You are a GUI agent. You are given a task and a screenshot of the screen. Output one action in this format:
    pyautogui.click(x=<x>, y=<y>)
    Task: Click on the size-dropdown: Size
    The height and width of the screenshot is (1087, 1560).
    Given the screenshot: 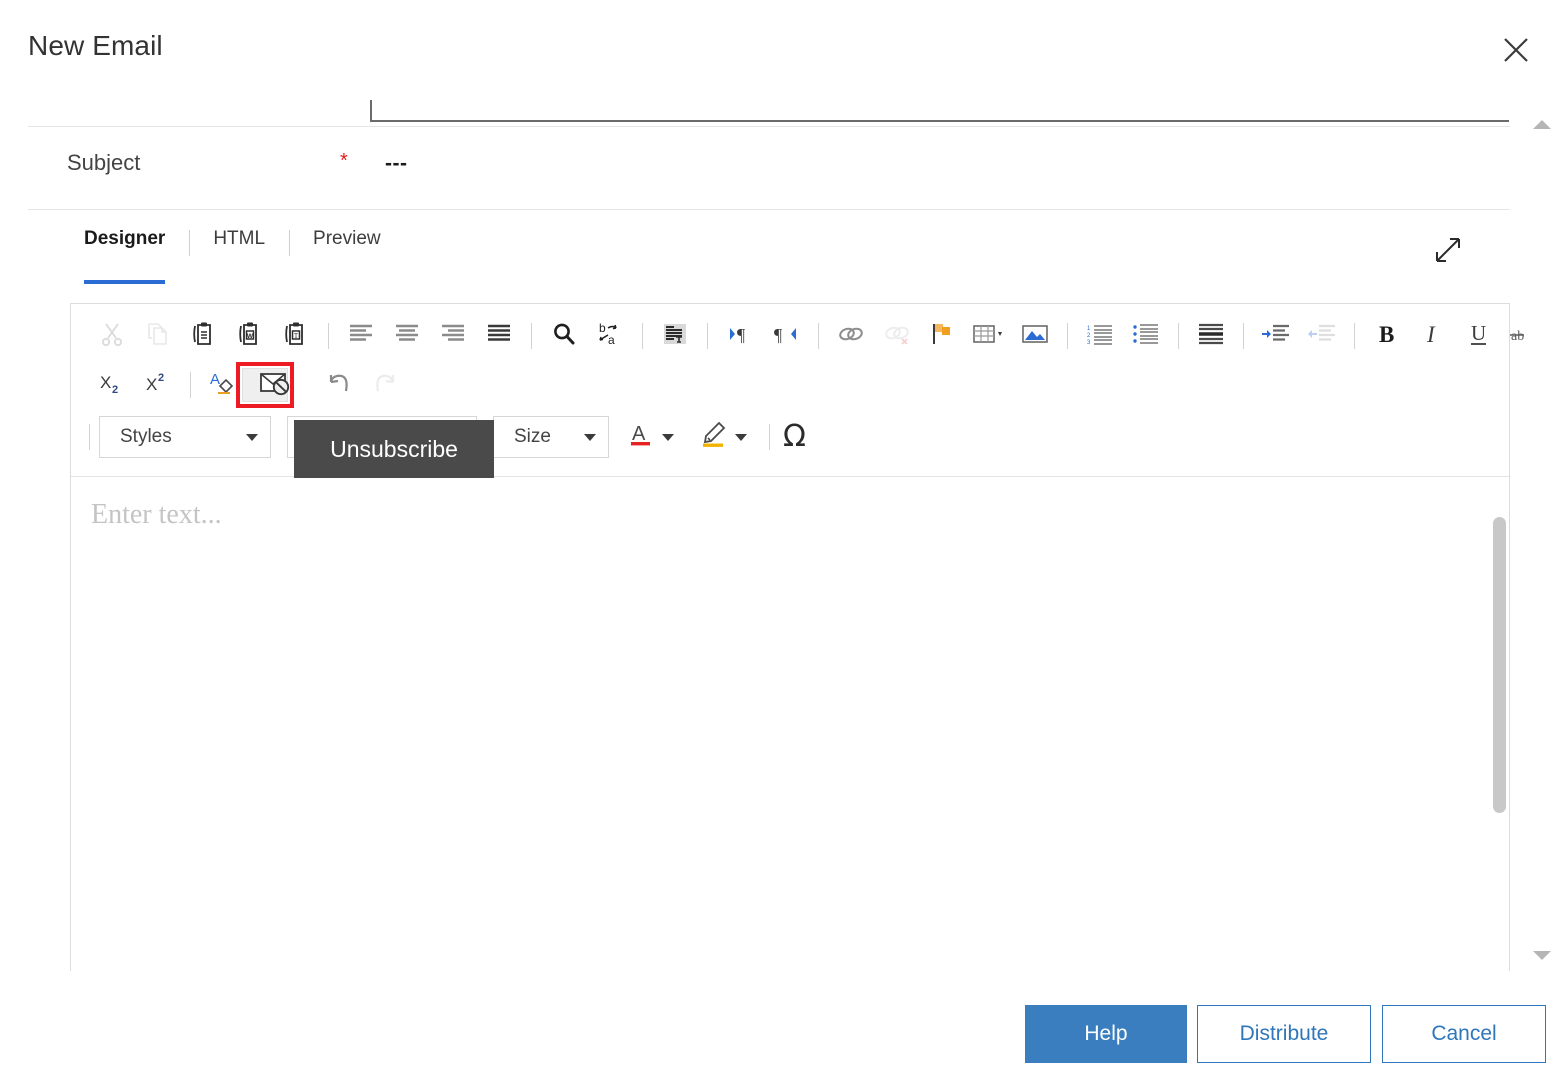 What is the action you would take?
    pyautogui.click(x=551, y=437)
    